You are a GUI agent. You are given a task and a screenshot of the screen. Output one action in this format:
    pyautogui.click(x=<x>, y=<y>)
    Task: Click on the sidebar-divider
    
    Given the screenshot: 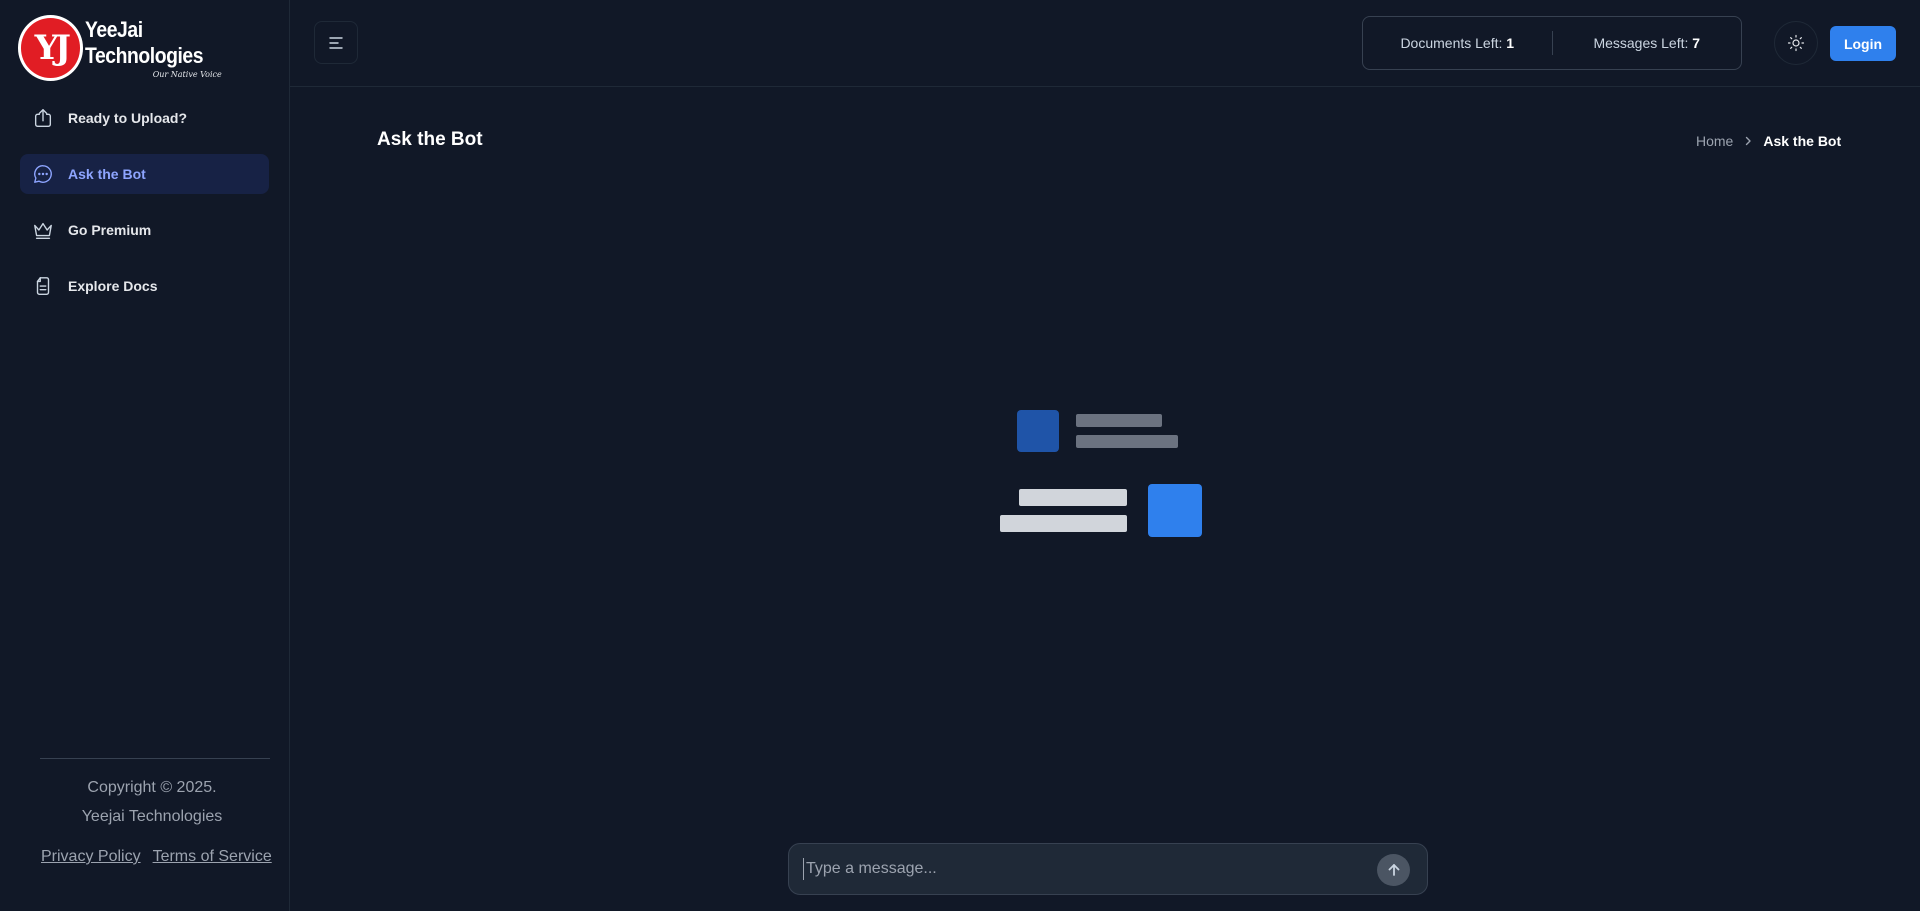 What is the action you would take?
    pyautogui.click(x=155, y=758)
    